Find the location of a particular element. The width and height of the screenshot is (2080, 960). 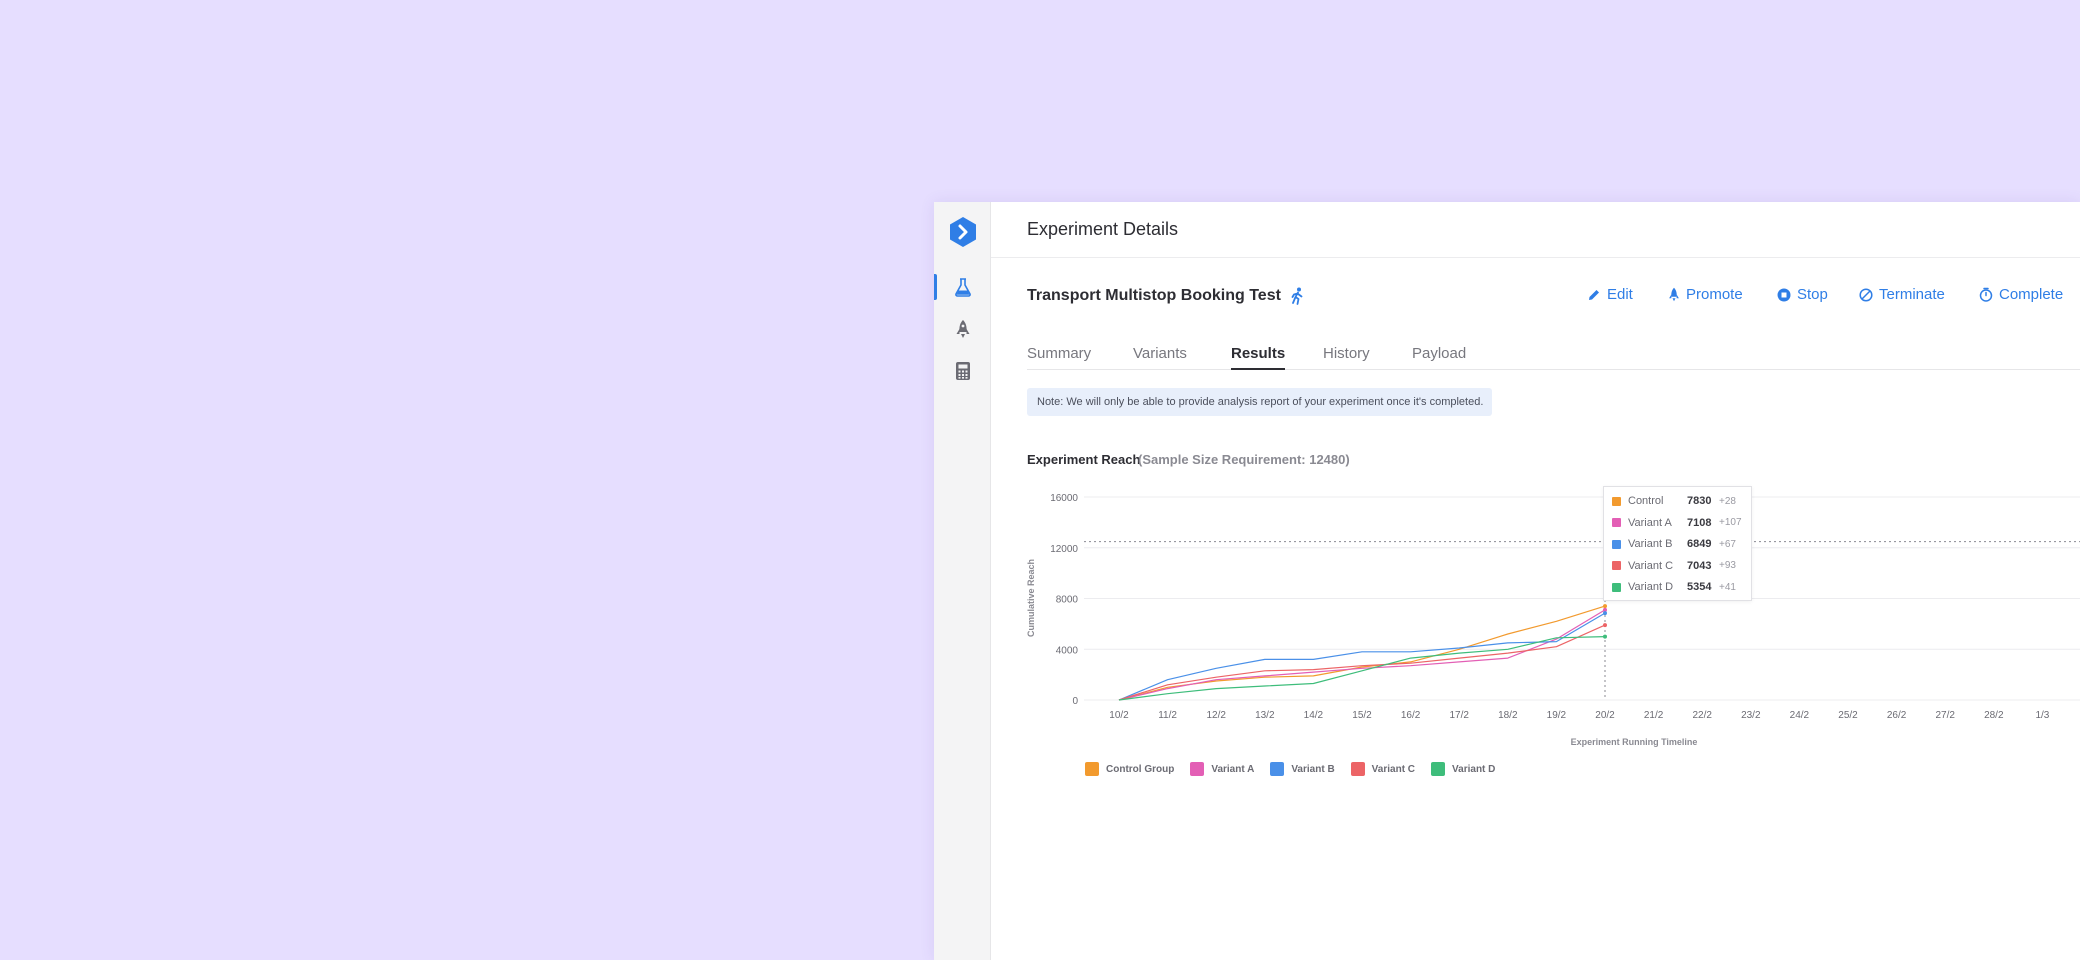

x-tick-label: 28/2 is located at coordinates (1994, 715).